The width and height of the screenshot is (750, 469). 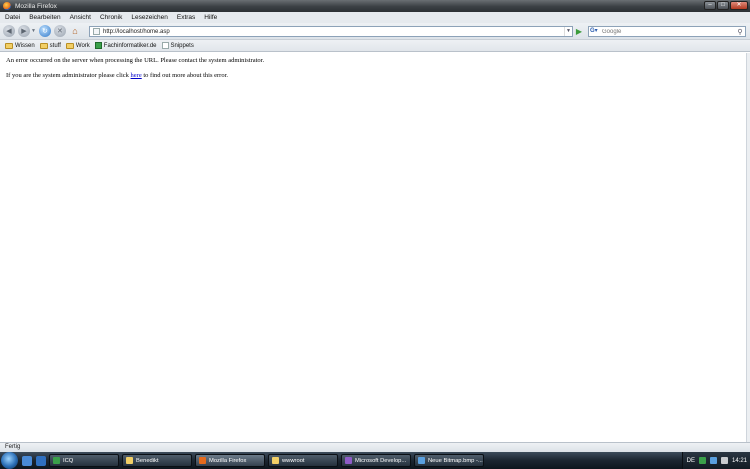 What do you see at coordinates (691, 461) in the screenshot?
I see `language-indicator: DE` at bounding box center [691, 461].